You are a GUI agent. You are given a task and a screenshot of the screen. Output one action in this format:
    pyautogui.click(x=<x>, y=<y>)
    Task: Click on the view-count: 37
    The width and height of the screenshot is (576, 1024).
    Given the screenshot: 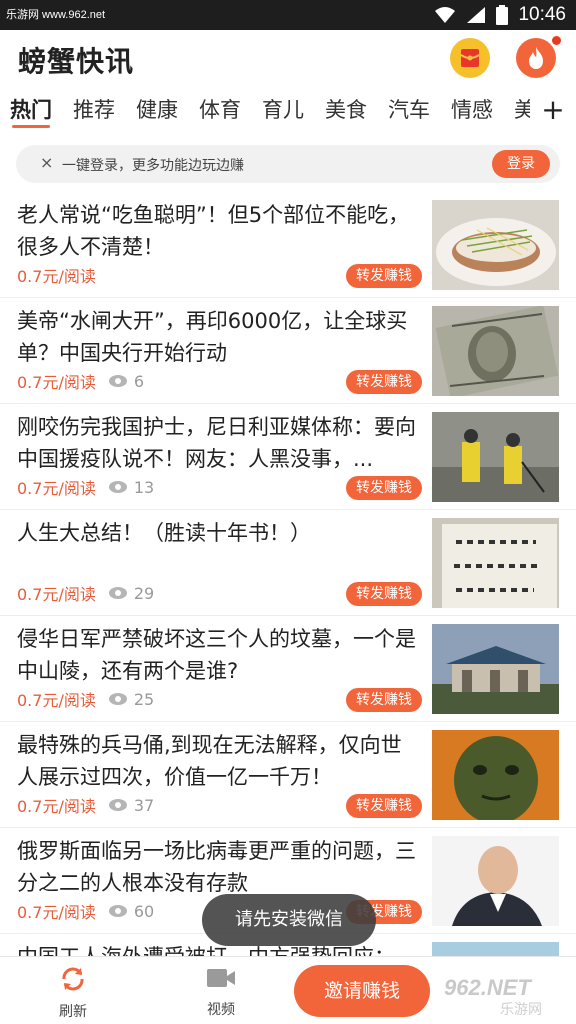 What is the action you would take?
    pyautogui.click(x=131, y=805)
    